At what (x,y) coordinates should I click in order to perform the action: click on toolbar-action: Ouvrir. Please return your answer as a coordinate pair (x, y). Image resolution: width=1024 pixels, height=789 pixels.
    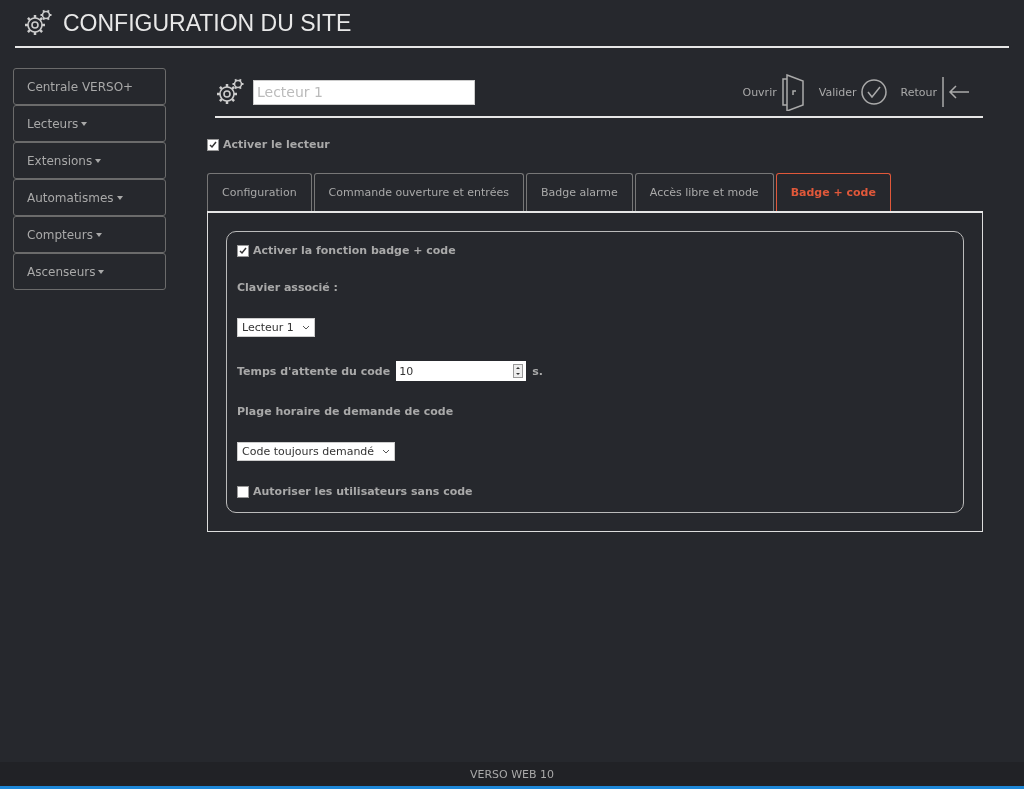
    Looking at the image, I should click on (773, 92).